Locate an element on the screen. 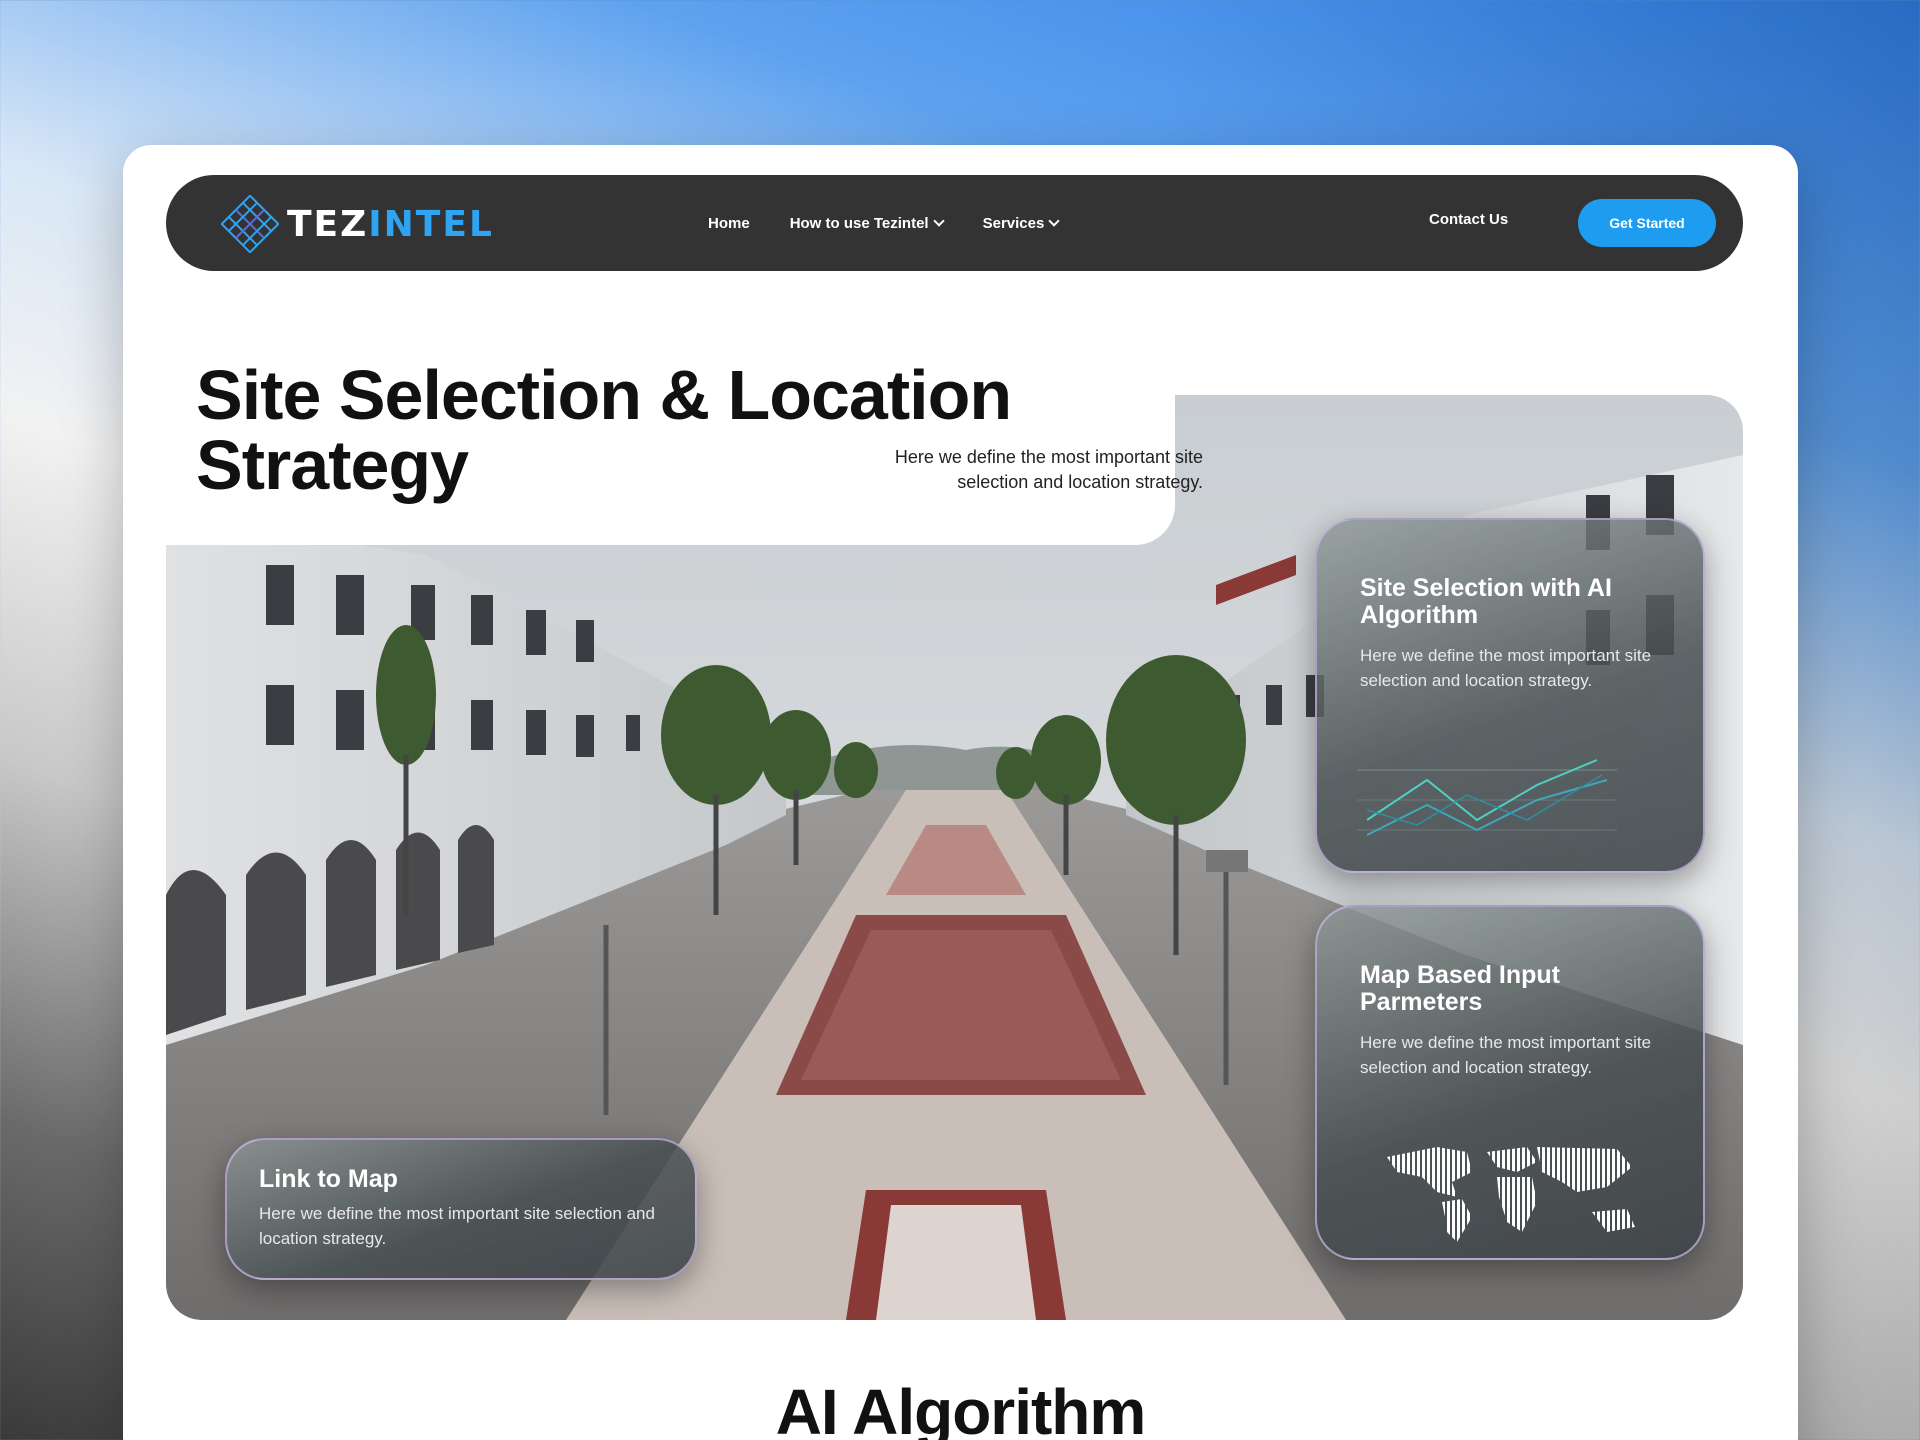 The height and width of the screenshot is (1440, 1920). line-chart-icon is located at coordinates (1507, 802).